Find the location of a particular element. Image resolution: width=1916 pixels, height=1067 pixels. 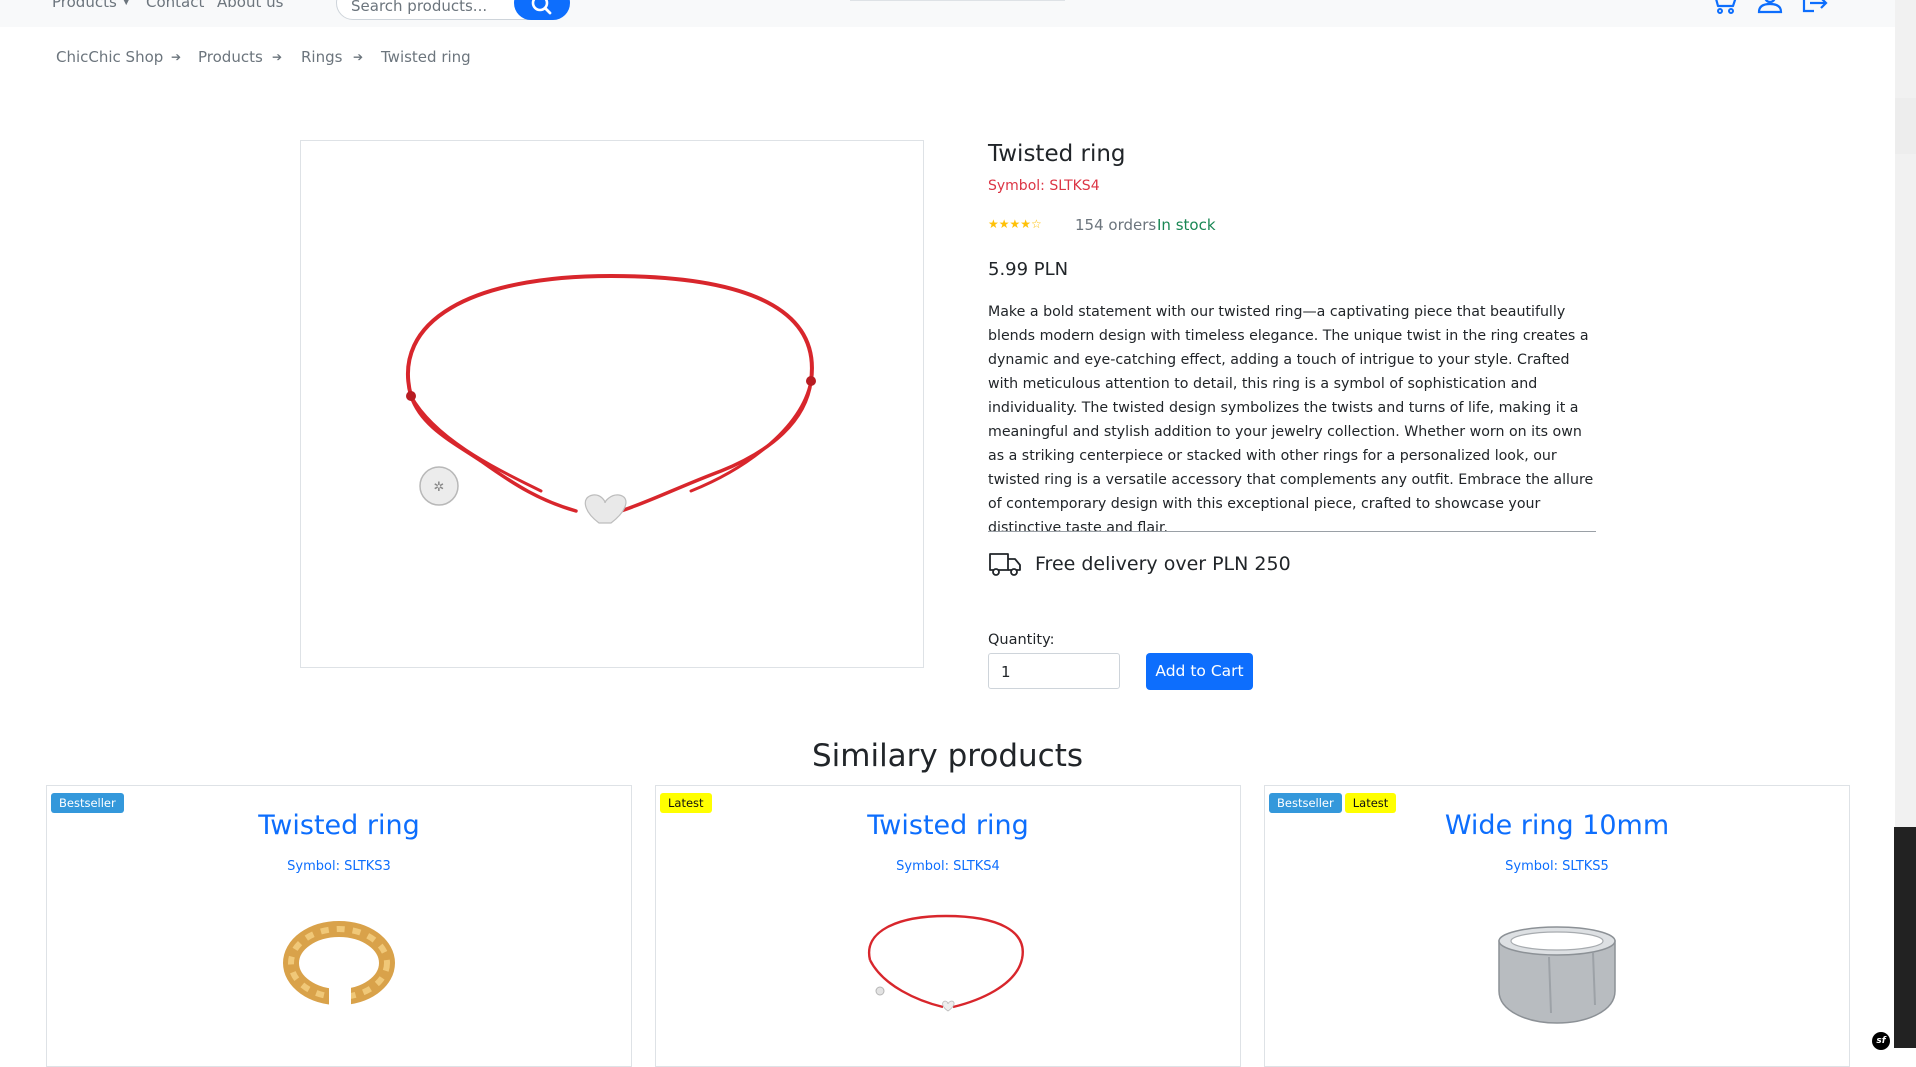

breadcrumb-item-products: Products is located at coordinates (230, 57).